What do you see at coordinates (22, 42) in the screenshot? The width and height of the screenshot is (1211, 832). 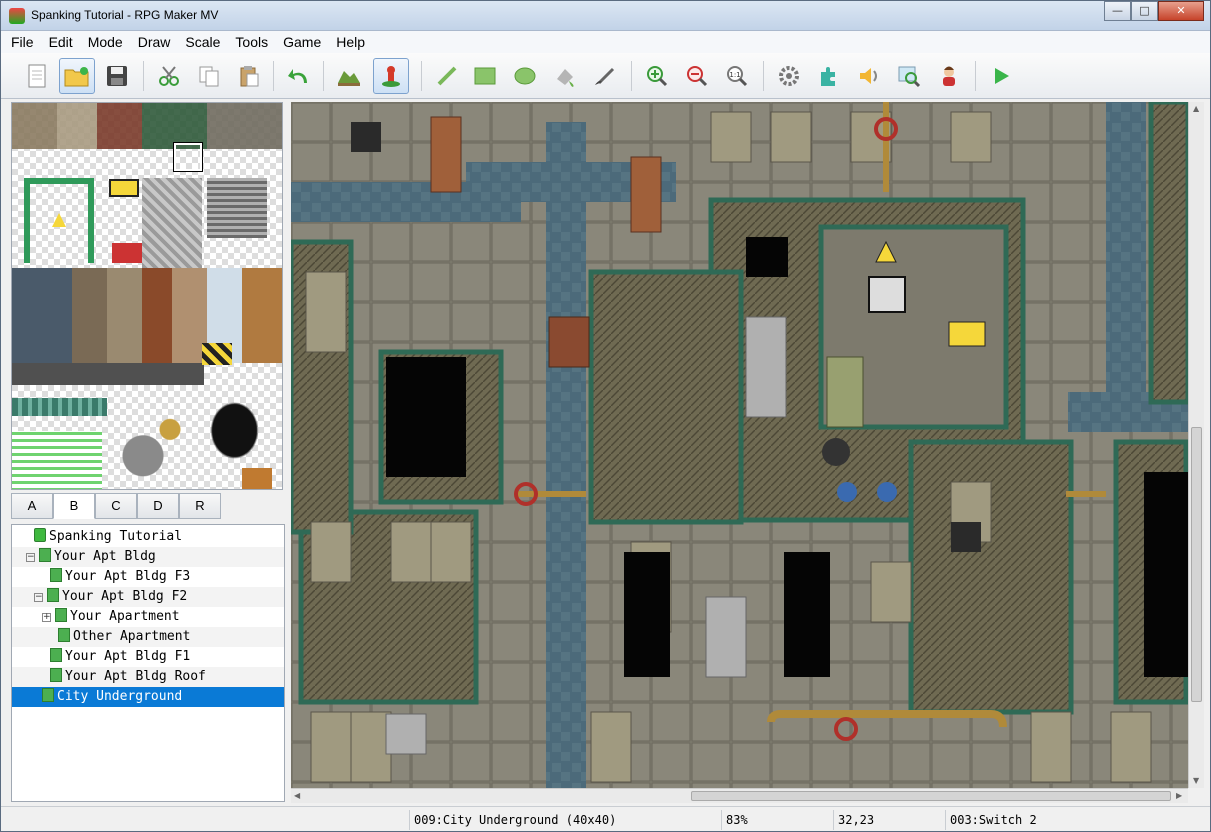 I see `menu-file: File` at bounding box center [22, 42].